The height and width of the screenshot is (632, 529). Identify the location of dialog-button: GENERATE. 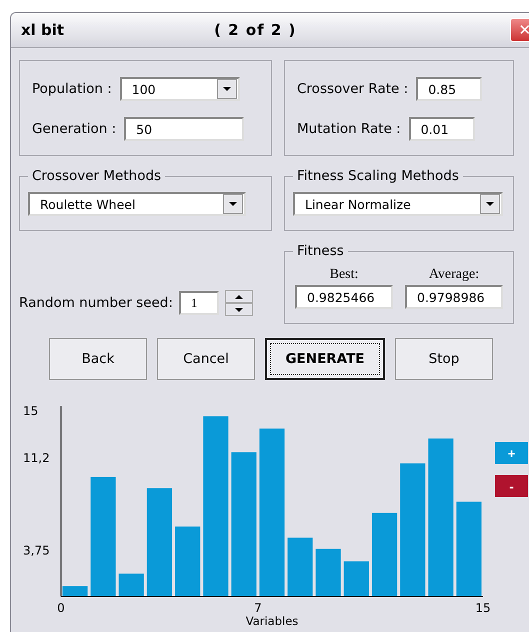
(325, 359).